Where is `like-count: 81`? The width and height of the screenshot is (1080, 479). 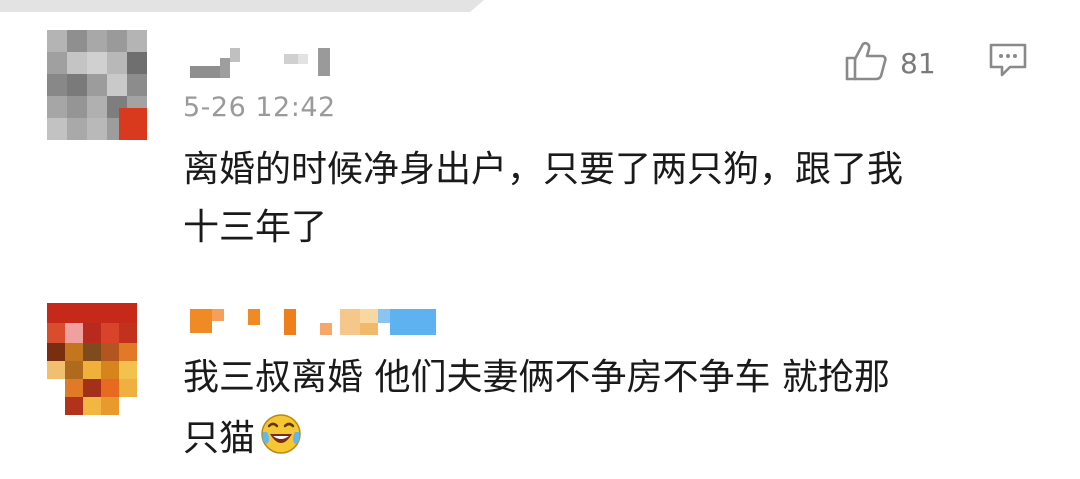 like-count: 81 is located at coordinates (918, 63).